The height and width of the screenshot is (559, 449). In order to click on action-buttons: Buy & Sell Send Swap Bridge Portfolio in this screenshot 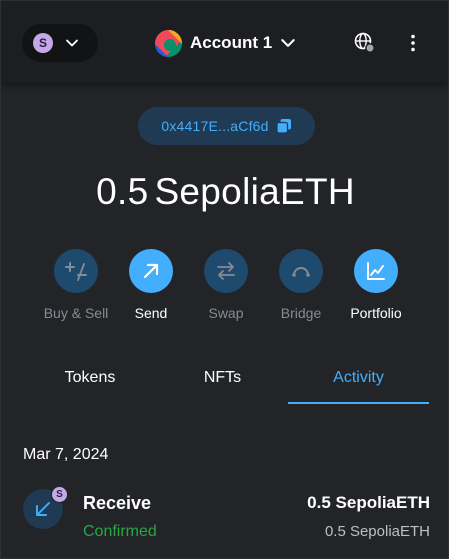, I will do `click(224, 289)`.